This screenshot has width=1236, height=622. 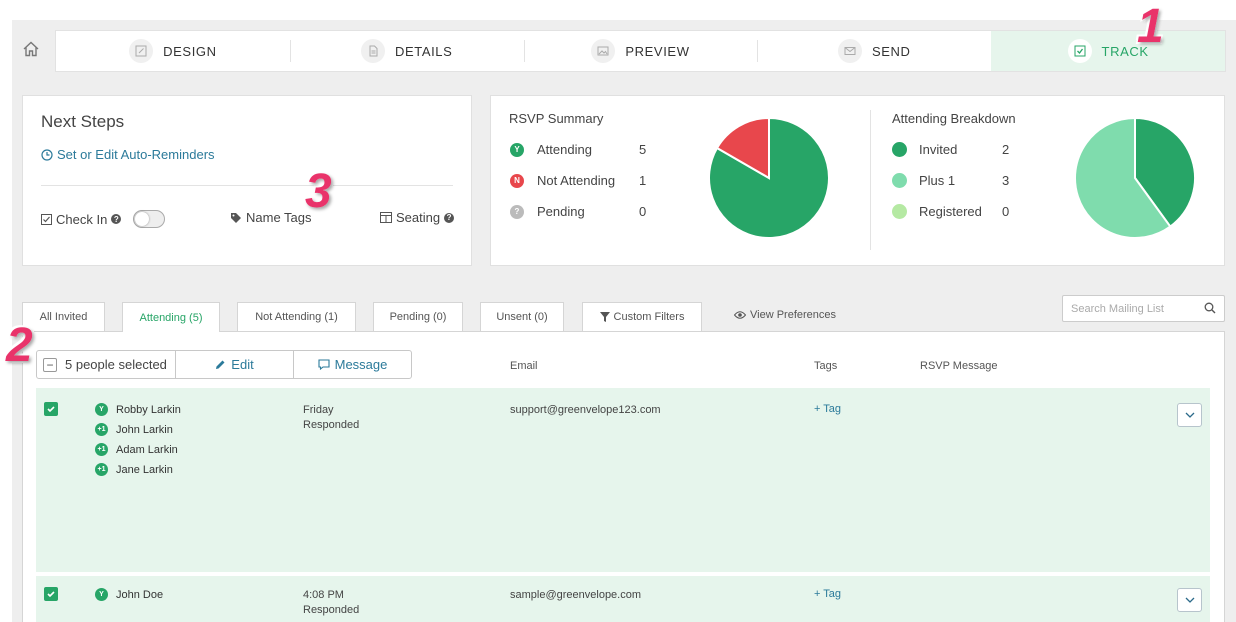 What do you see at coordinates (891, 51) in the screenshot?
I see `step-label: SEND` at bounding box center [891, 51].